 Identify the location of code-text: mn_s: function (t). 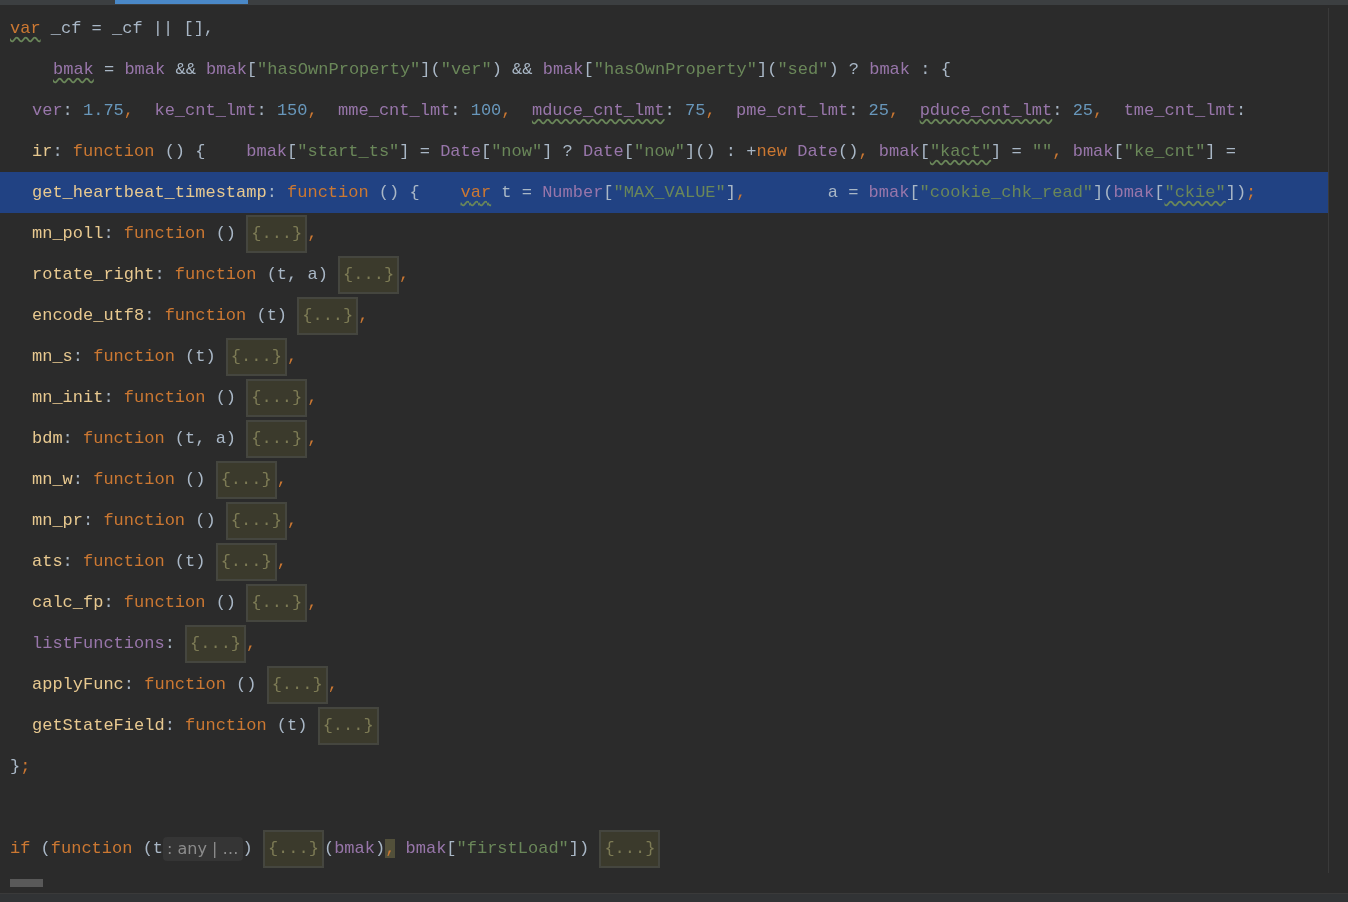
(124, 356).